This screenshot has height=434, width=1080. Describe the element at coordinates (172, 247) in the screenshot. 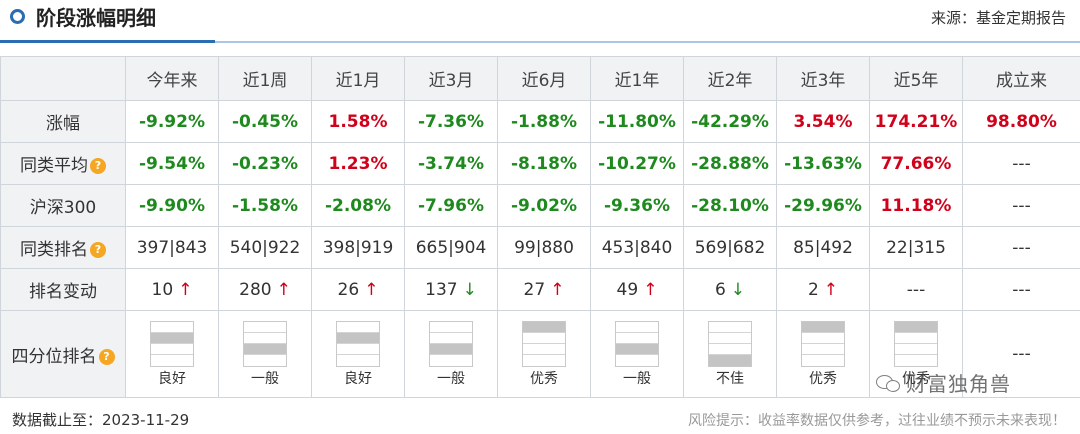

I see `rank-cell: 397|843` at that location.